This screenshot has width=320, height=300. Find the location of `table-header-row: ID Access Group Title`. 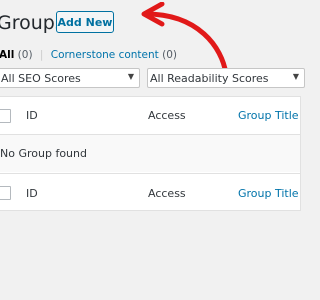

table-header-row: ID Access Group Title is located at coordinates (150, 116).